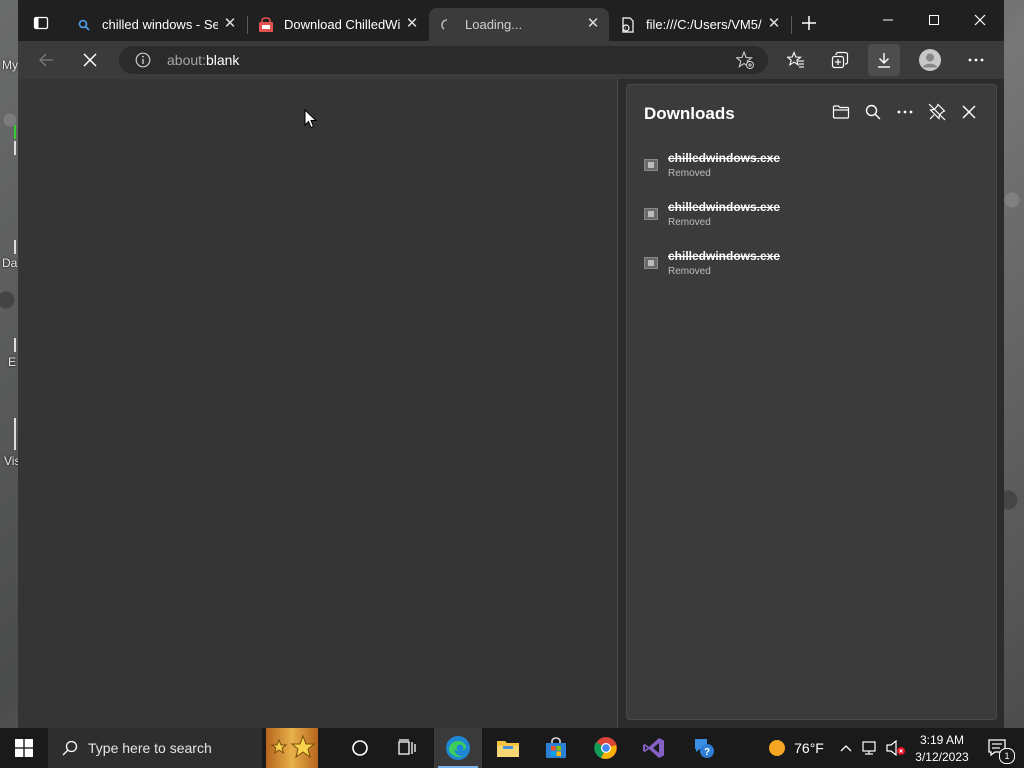 This screenshot has height=768, width=1024. I want to click on star-icon, so click(292, 746).